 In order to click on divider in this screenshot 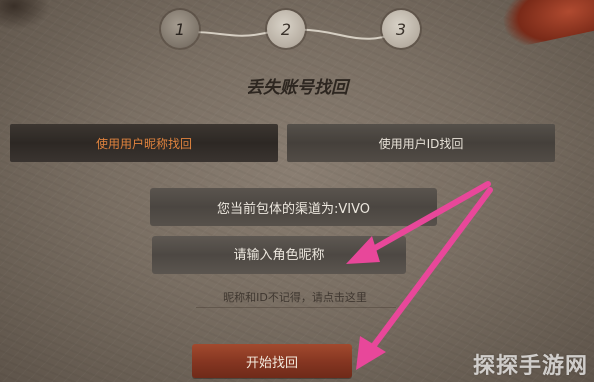, I will do `click(296, 307)`.